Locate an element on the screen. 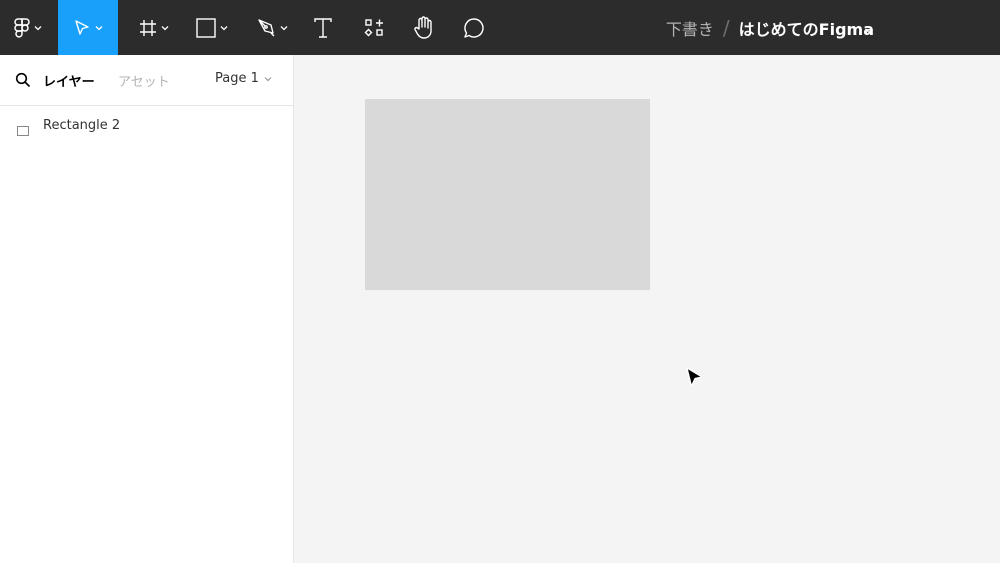  cursor-arrow-icon is located at coordinates (82, 28).